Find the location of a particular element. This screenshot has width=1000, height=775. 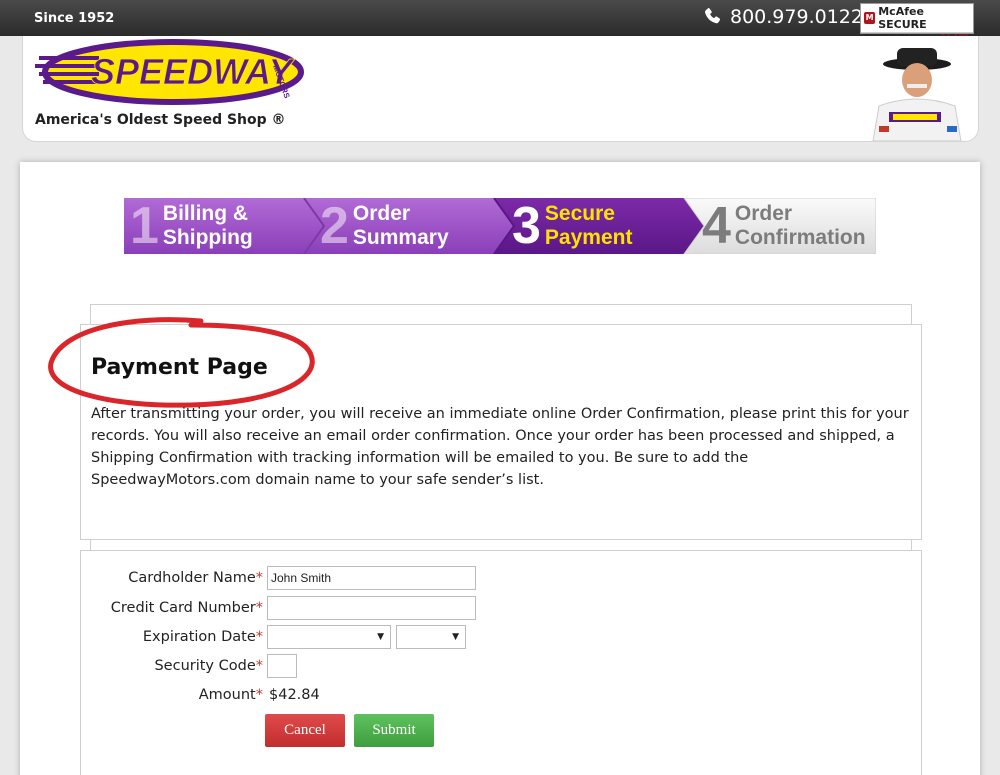

step-label-line2: Payment is located at coordinates (588, 237).